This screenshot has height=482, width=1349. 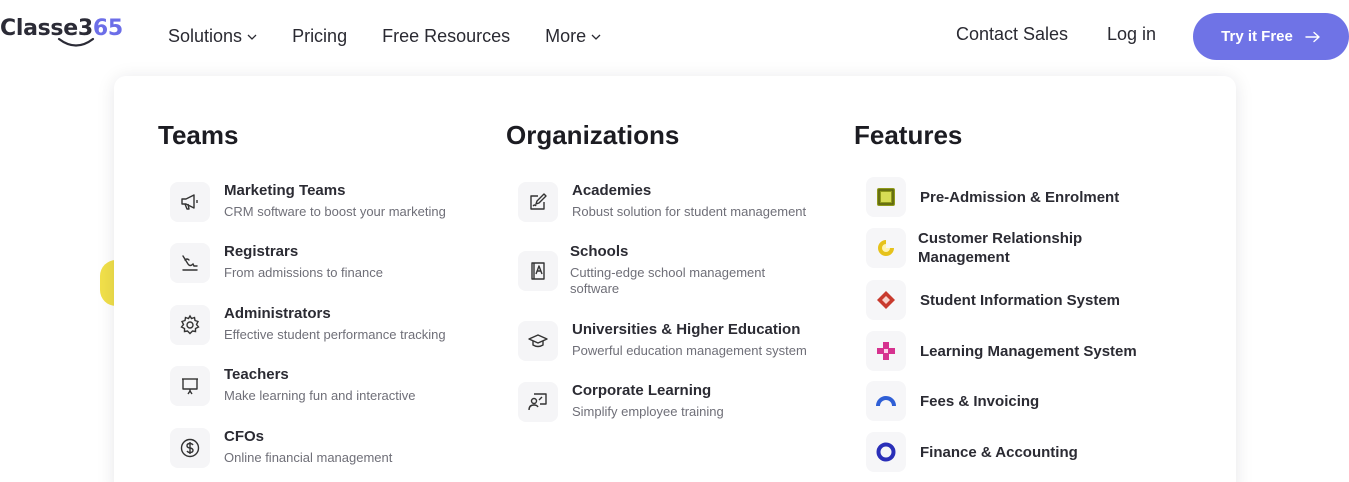 I want to click on menu-item-desc: Online financial management, so click(x=308, y=457).